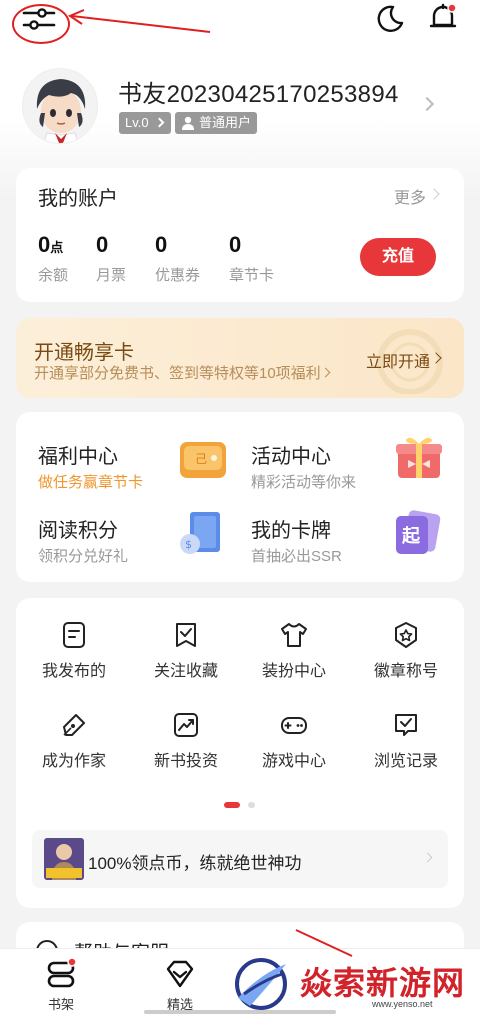  Describe the element at coordinates (83, 556) in the screenshot. I see `feature-subtitle: 领积分兑好礼` at that location.